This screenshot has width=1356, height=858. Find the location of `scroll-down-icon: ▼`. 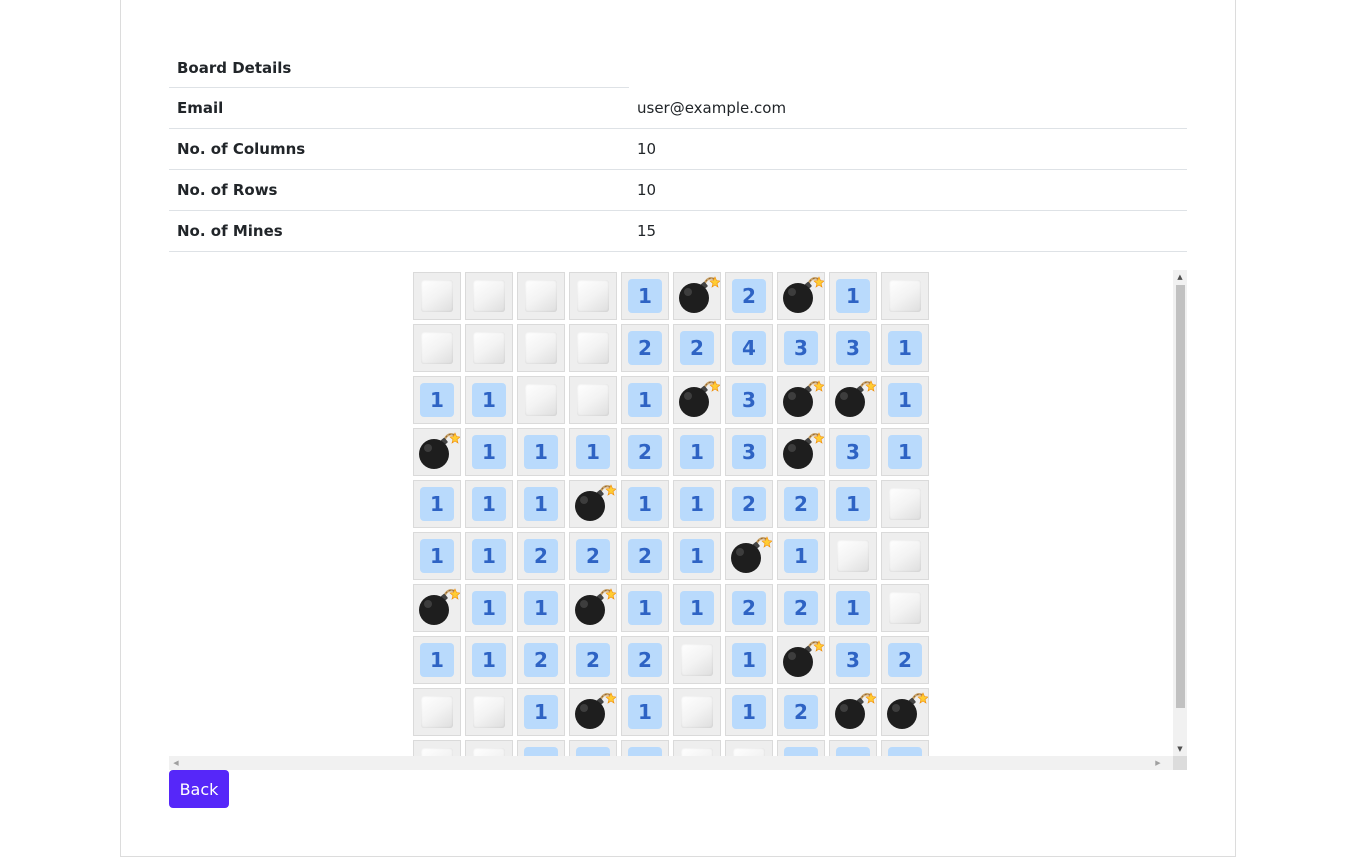

scroll-down-icon: ▼ is located at coordinates (1180, 749).